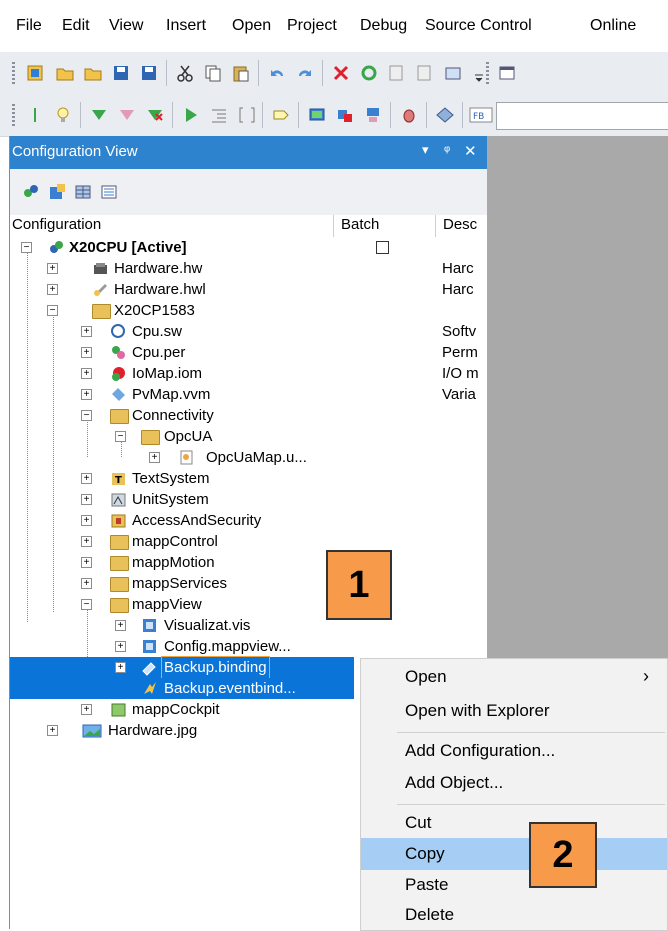  I want to click on tree-row: − Connectivity, so click(248, 415).